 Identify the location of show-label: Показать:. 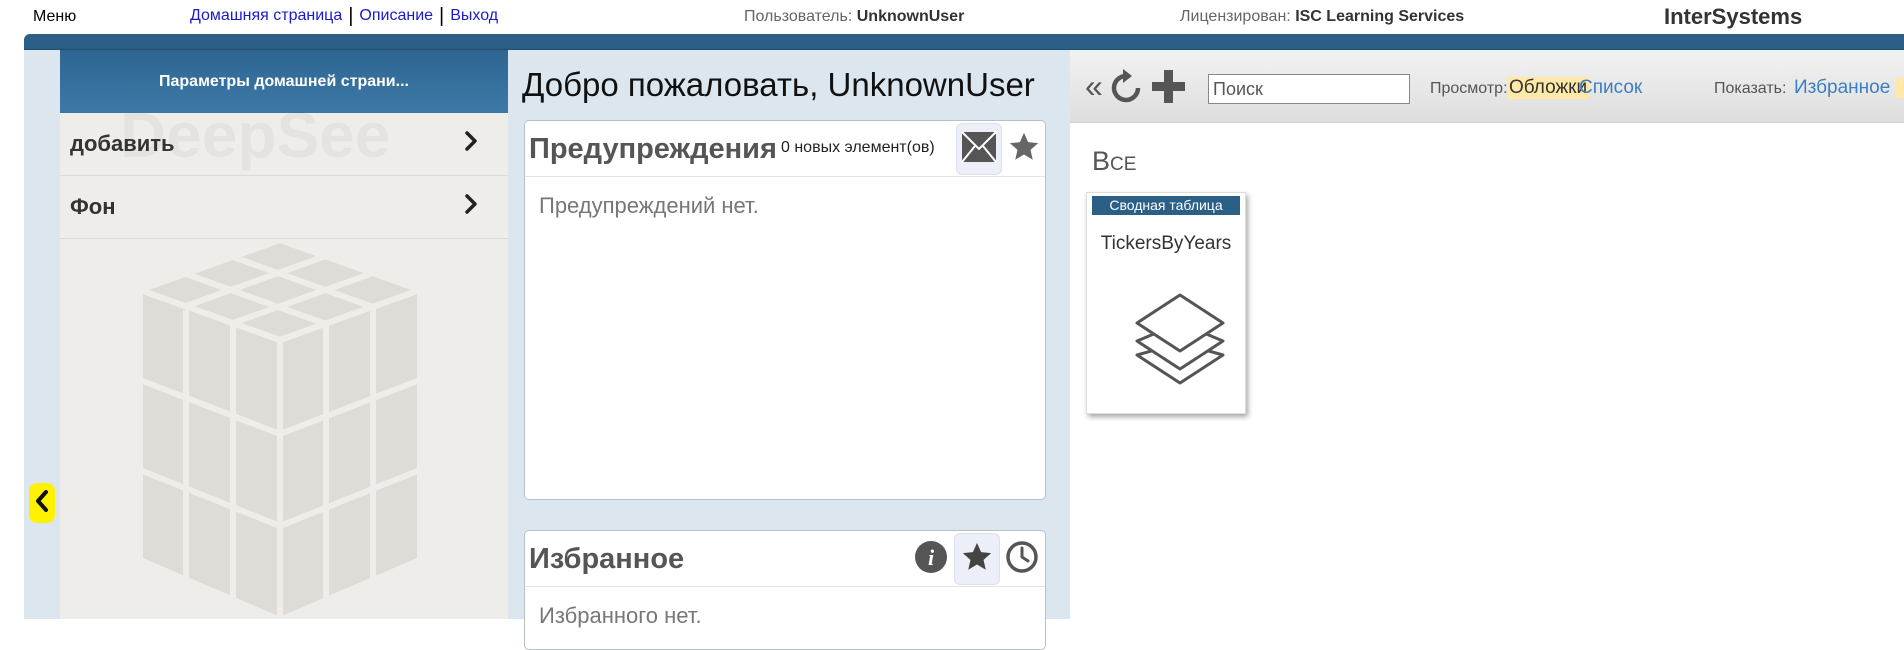
(1750, 88).